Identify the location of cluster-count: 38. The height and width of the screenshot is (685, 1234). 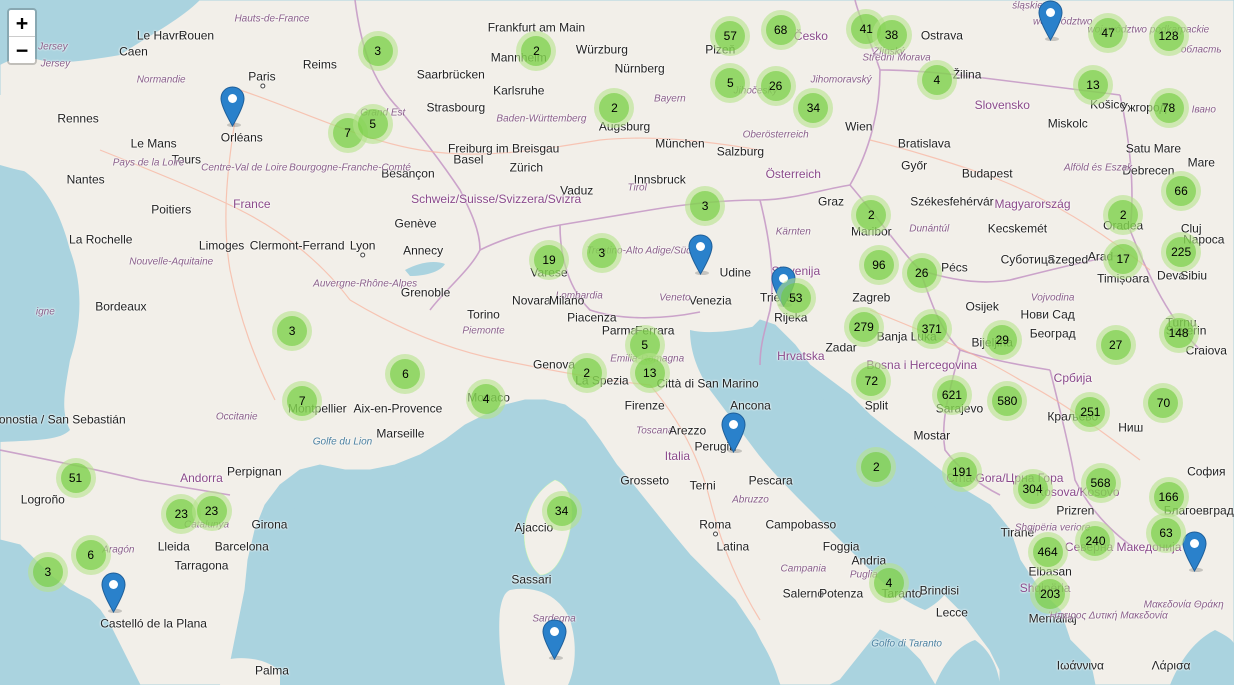
(891, 34).